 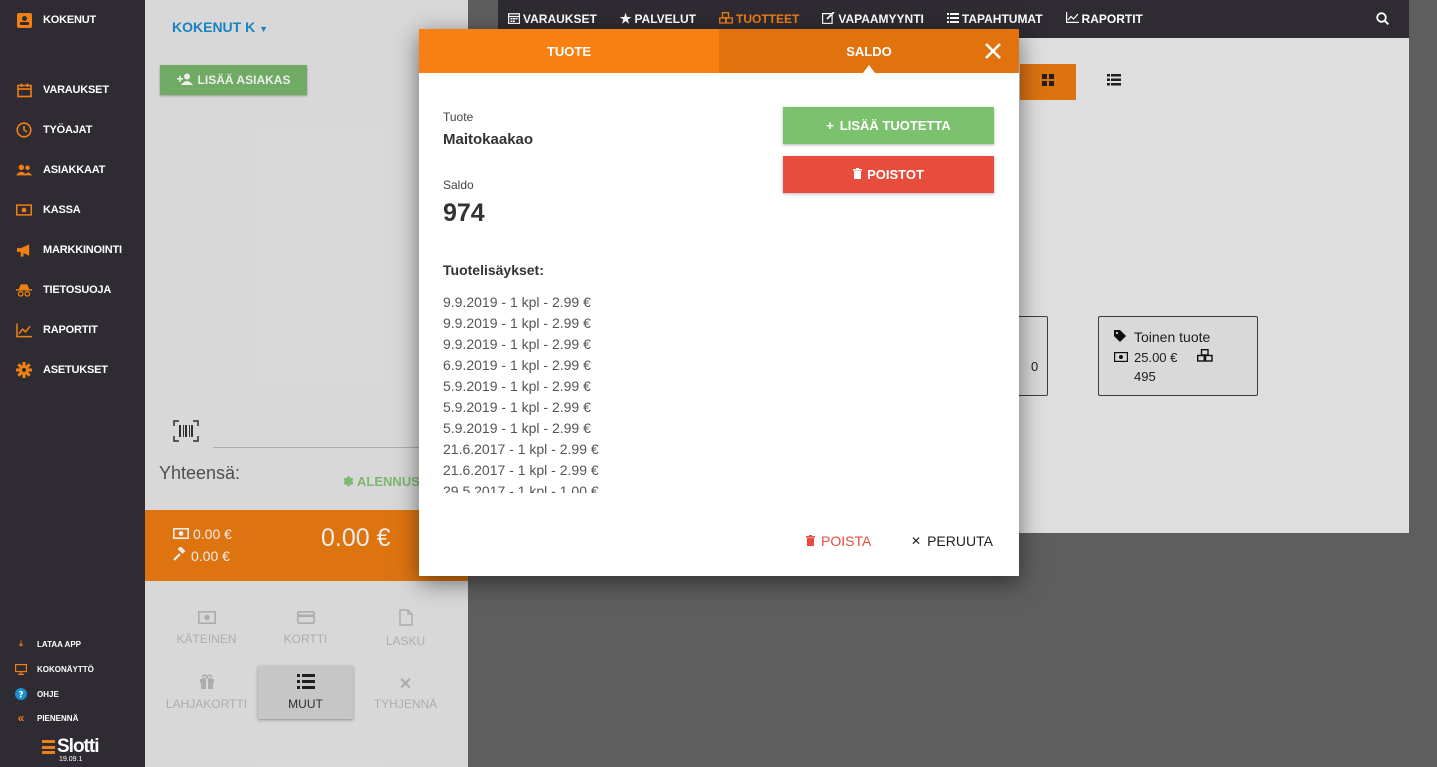 I want to click on plus-icon: +, so click(x=830, y=125).